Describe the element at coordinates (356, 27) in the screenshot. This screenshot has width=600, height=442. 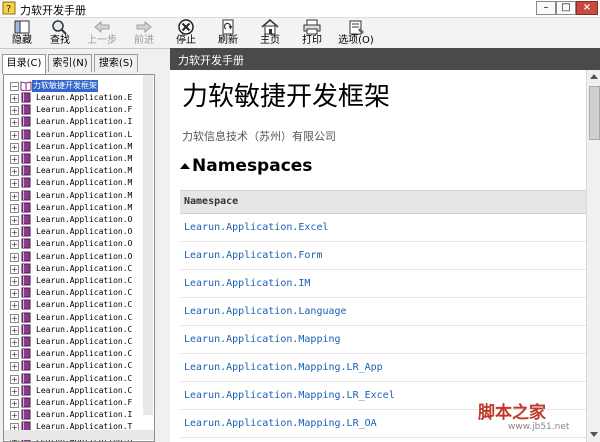
I see `options-icon` at that location.